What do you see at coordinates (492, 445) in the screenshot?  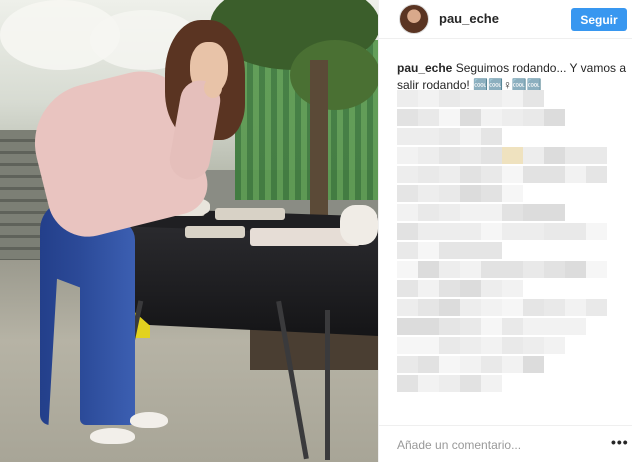 I see `comment-input` at bounding box center [492, 445].